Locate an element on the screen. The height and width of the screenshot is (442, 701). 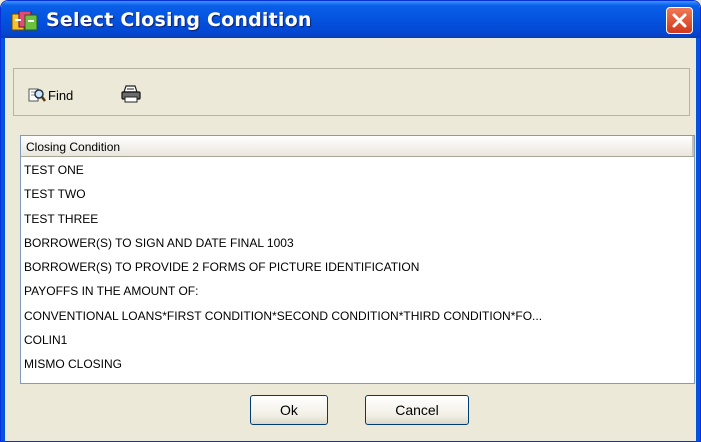
cancel-button: Cancel is located at coordinates (417, 410).